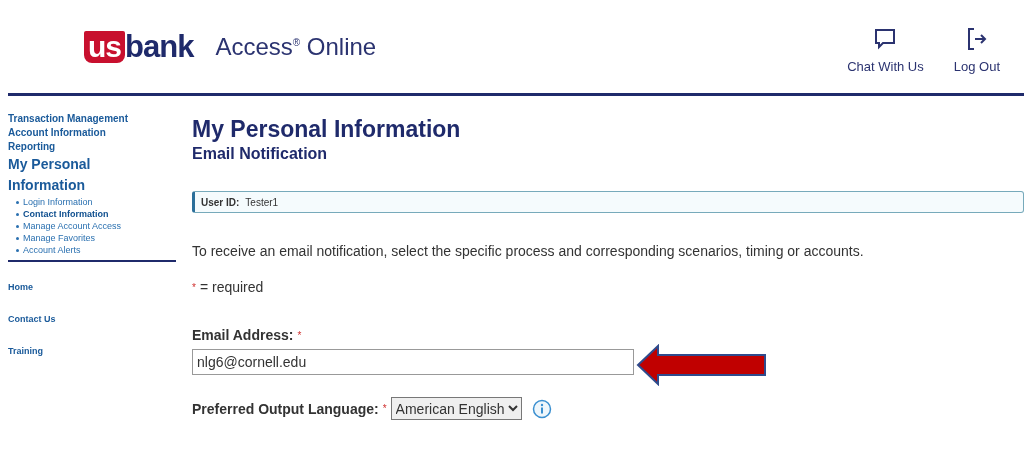 Image resolution: width=1024 pixels, height=458 pixels. Describe the element at coordinates (92, 133) in the screenshot. I see `sidebar-item: Account Information` at that location.